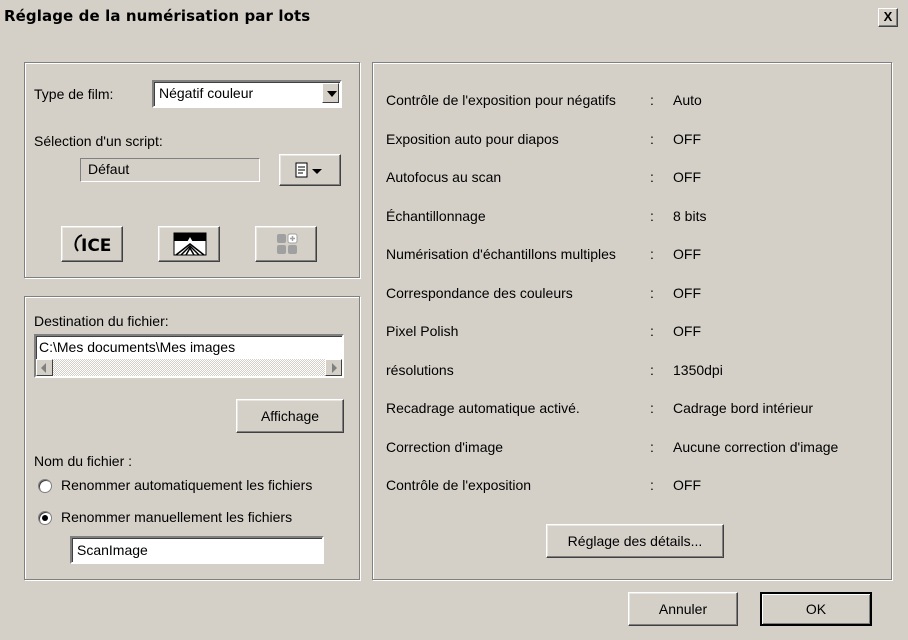  I want to click on ice-icon: ICE, so click(92, 245).